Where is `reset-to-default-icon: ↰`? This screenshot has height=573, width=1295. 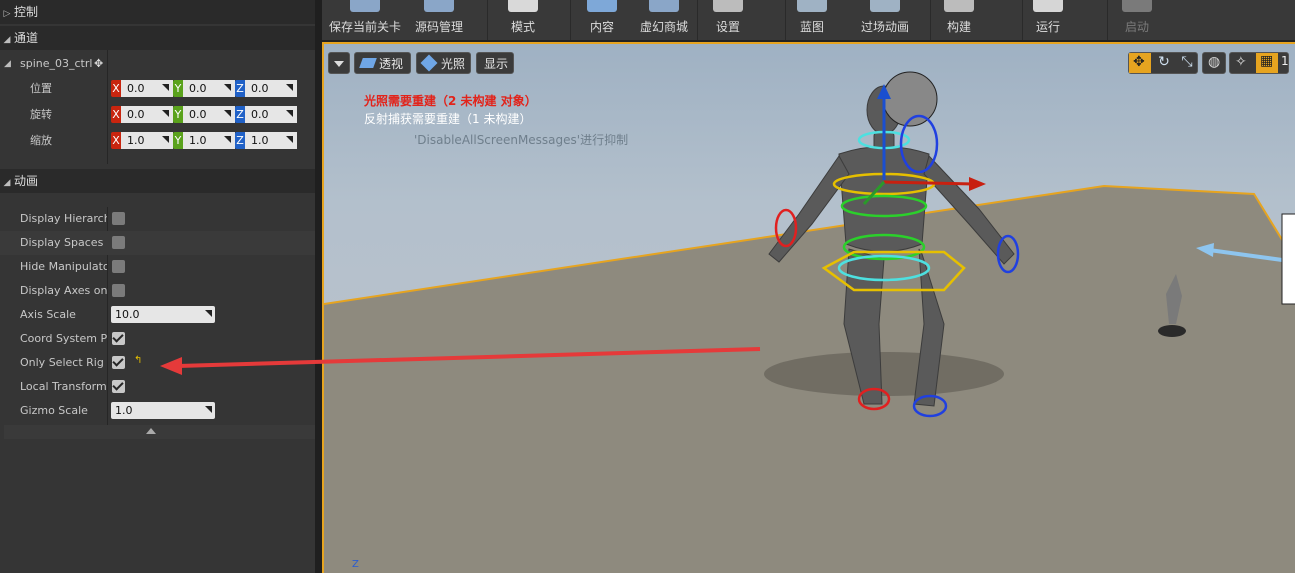 reset-to-default-icon: ↰ is located at coordinates (138, 360).